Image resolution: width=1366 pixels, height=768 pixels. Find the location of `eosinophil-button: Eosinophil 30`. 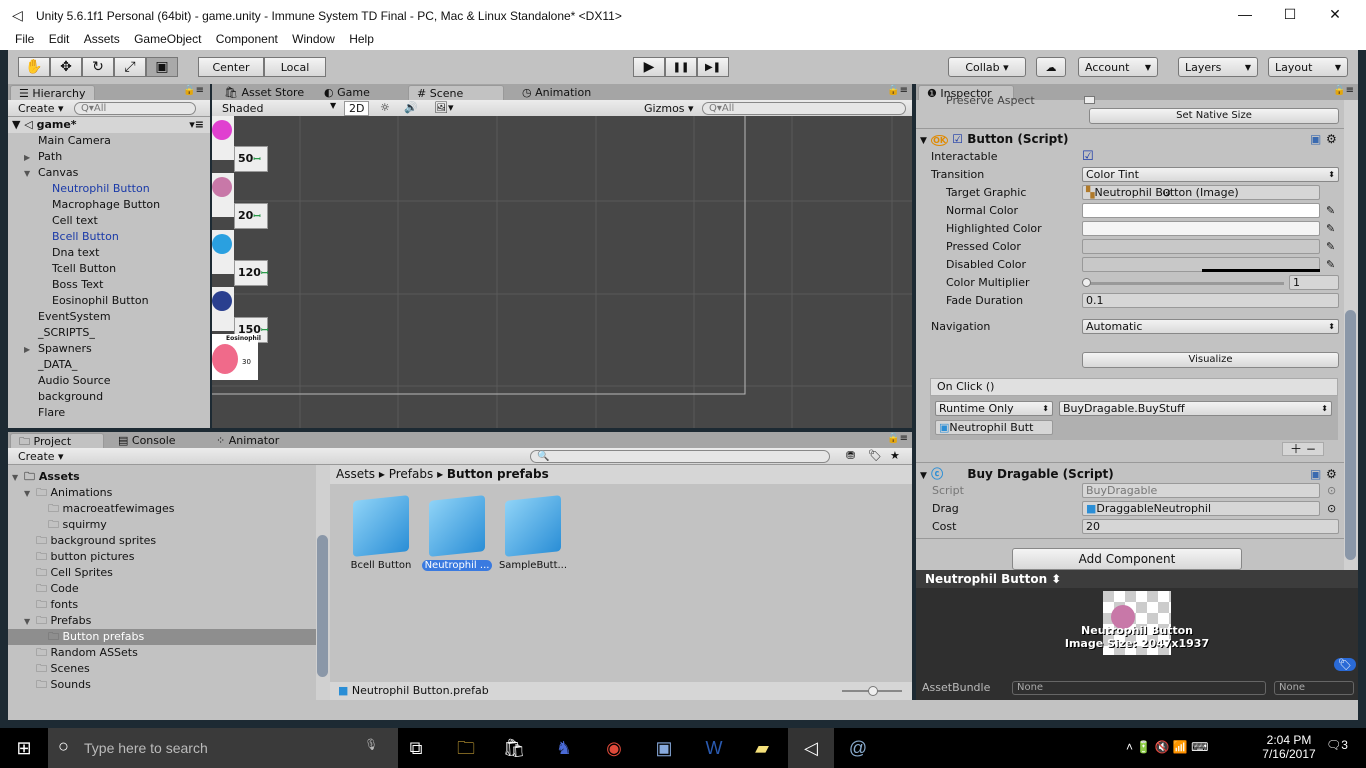

eosinophil-button: Eosinophil 30 is located at coordinates (236, 357).